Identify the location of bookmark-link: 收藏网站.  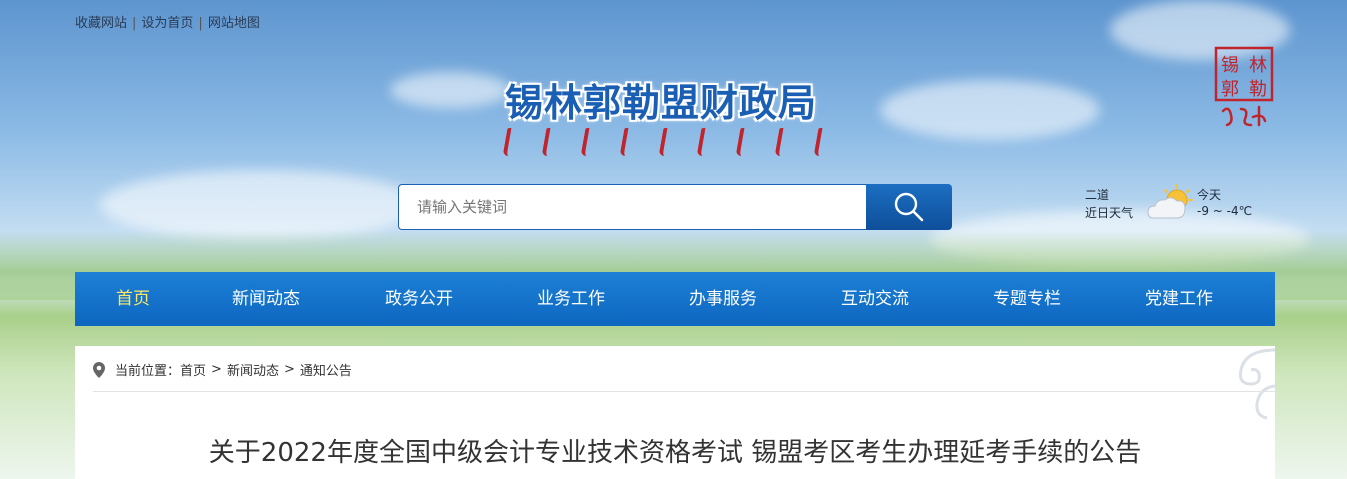
(101, 23).